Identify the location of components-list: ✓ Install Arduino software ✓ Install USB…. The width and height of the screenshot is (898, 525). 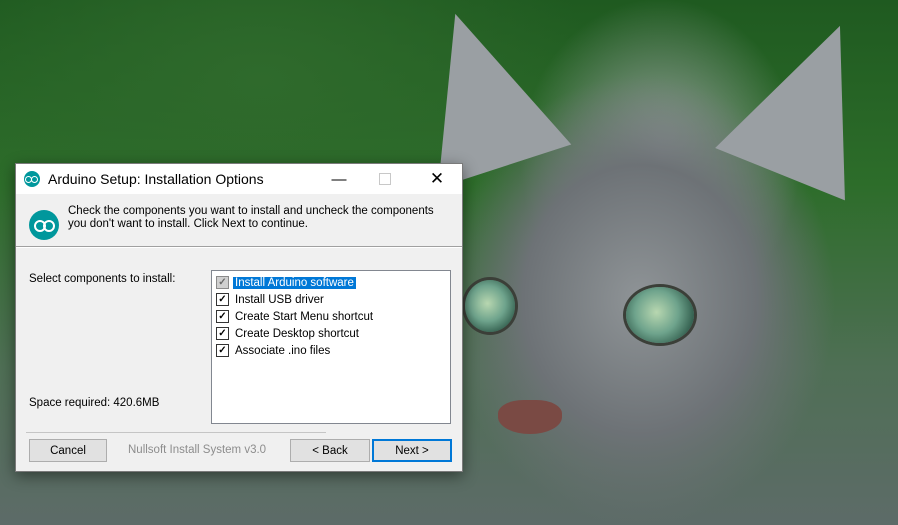
(331, 347).